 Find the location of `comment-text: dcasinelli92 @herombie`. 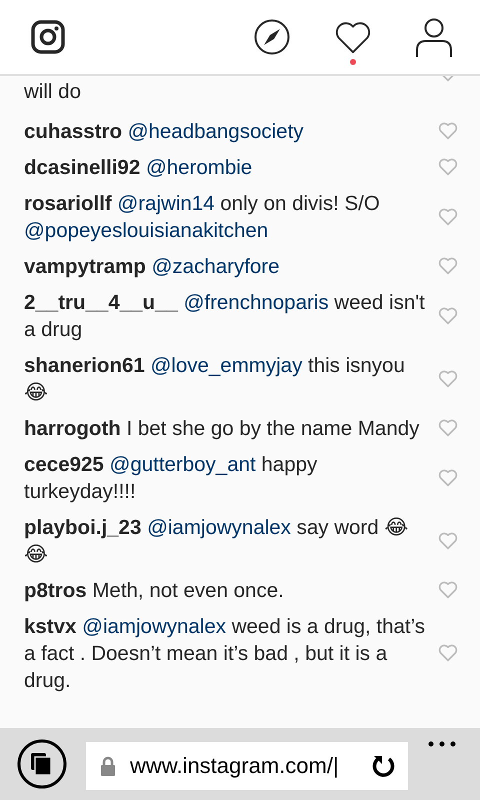

comment-text: dcasinelli92 @herombie is located at coordinates (139, 167).